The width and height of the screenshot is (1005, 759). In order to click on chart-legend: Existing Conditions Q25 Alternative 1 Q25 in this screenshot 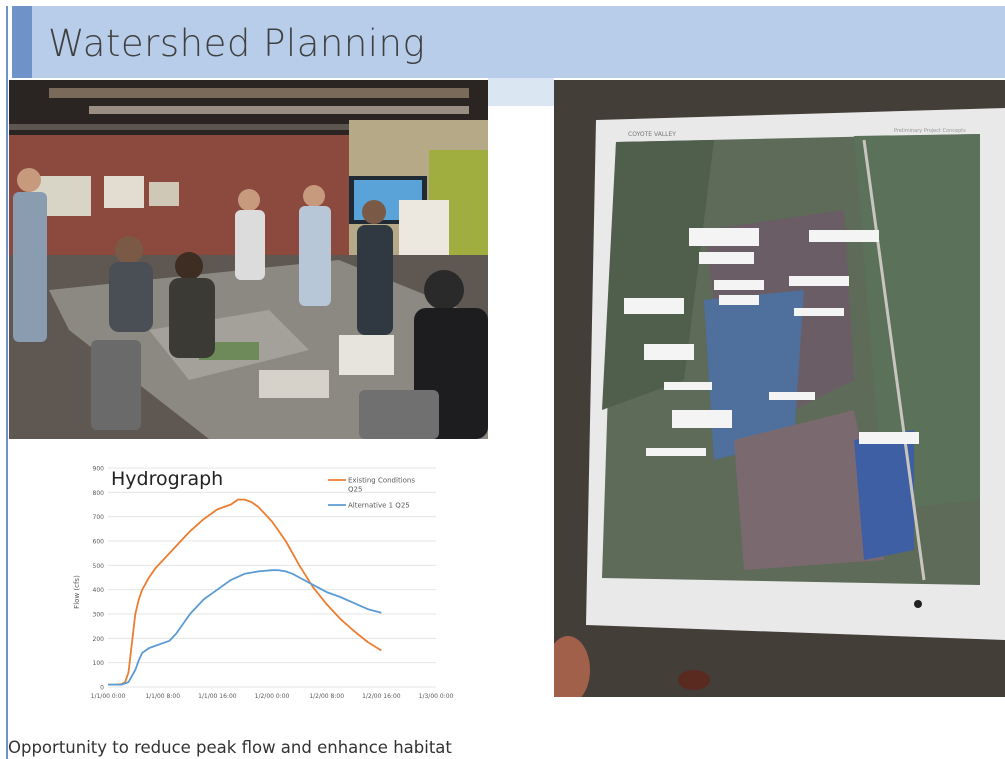, I will do `click(371, 493)`.